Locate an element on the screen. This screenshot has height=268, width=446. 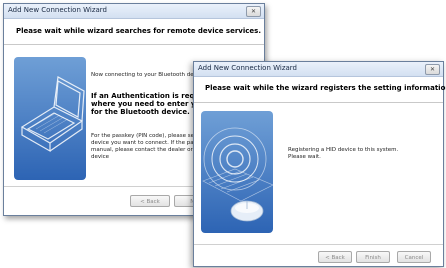
passkey-line-2: device you want to connect. If the pass is located at coordinates (145, 143).